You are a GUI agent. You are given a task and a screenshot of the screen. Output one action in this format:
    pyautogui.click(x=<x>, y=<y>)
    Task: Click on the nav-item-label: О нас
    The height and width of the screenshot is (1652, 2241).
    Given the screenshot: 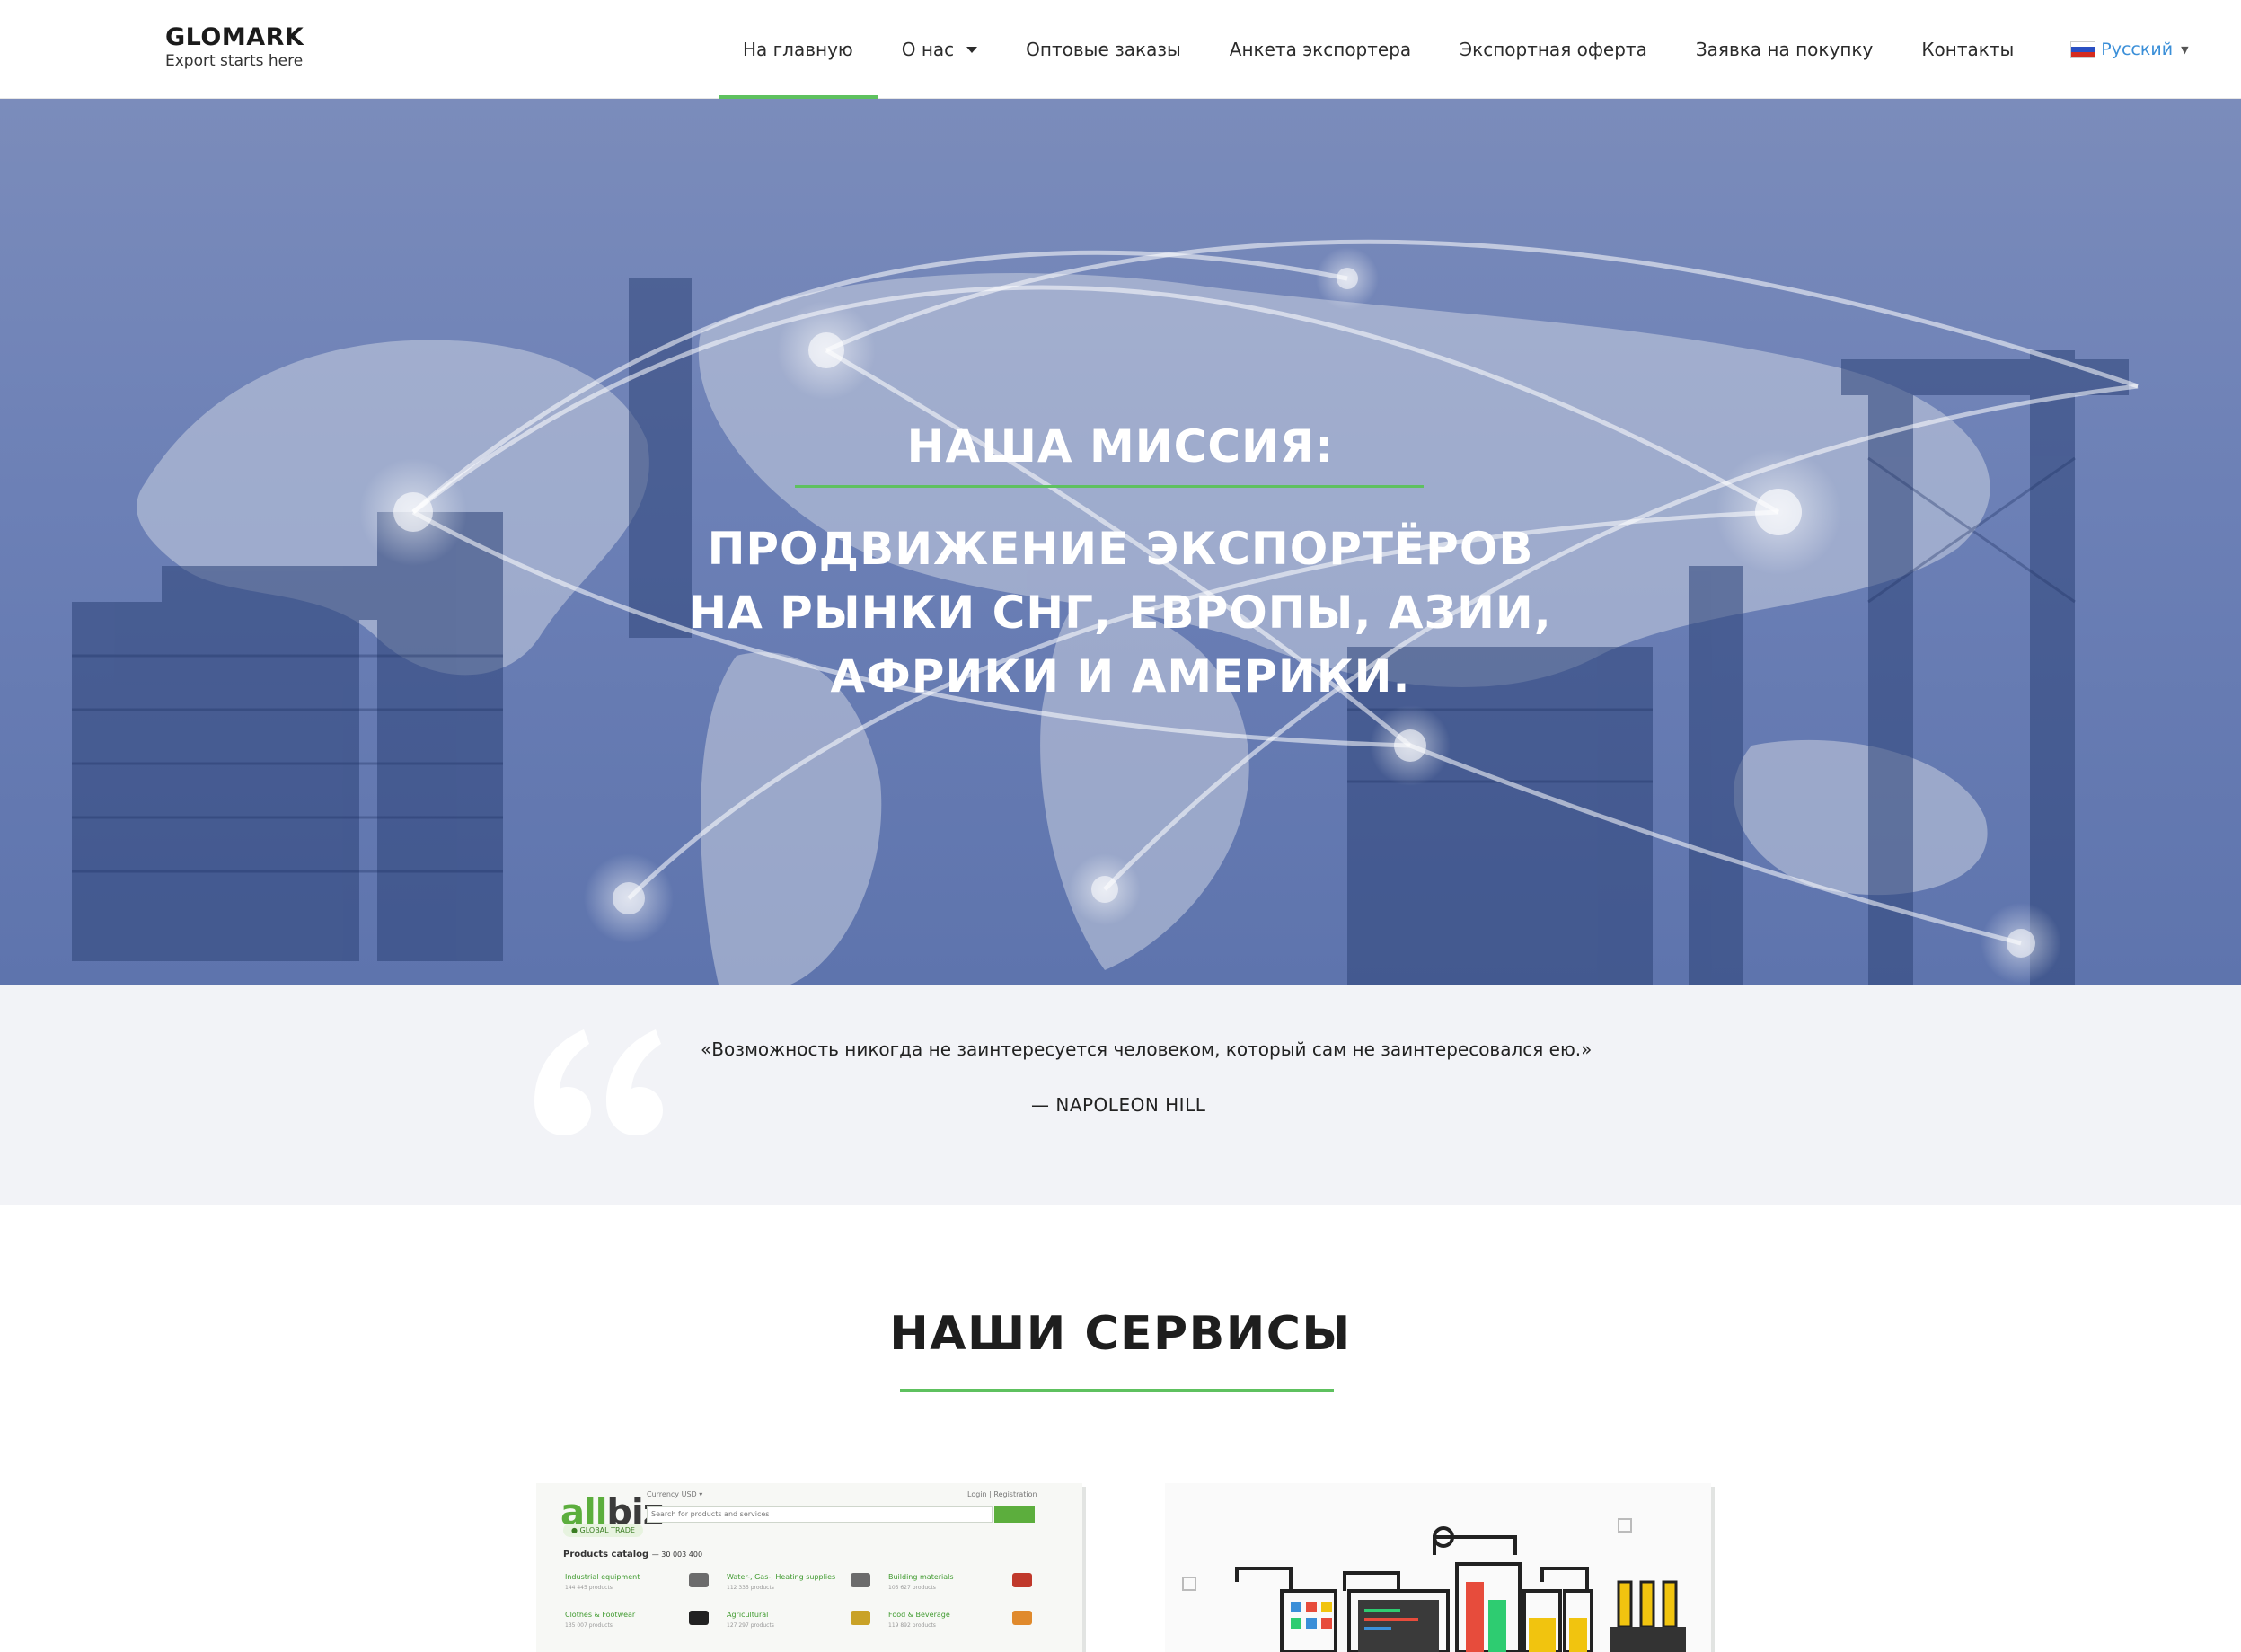 What is the action you would take?
    pyautogui.click(x=928, y=49)
    